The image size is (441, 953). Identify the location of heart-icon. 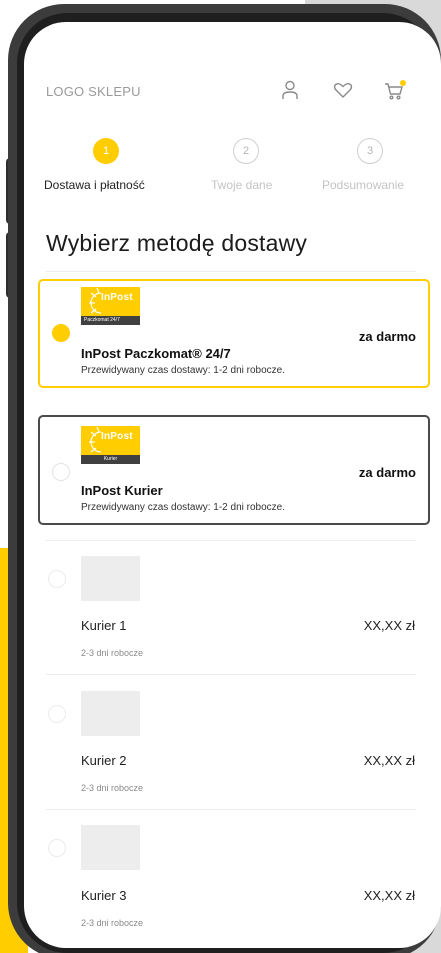
(343, 90).